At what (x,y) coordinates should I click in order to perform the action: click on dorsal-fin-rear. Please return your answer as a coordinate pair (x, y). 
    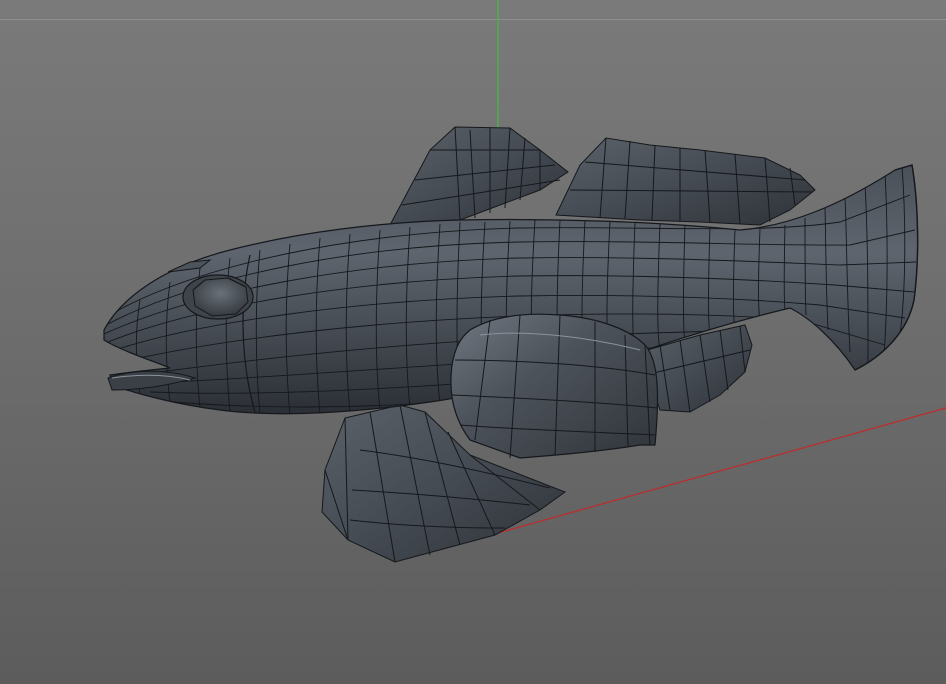
    Looking at the image, I should click on (685, 181).